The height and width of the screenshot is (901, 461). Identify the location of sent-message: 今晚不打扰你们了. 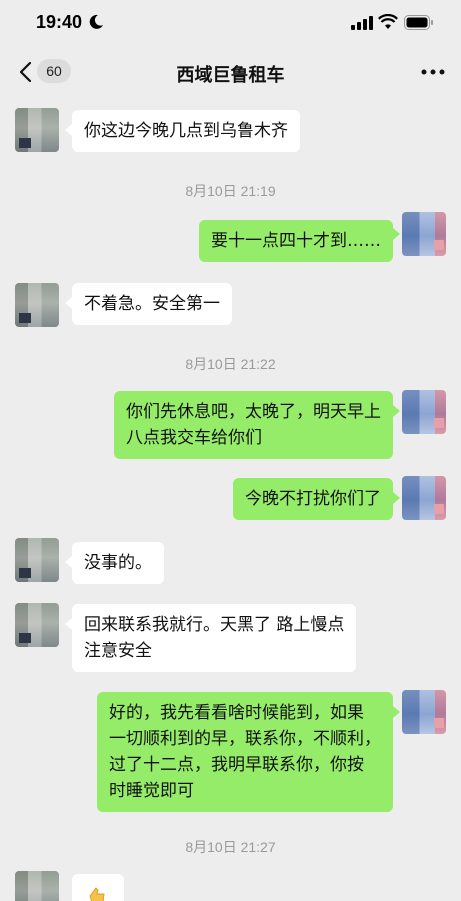
(313, 499).